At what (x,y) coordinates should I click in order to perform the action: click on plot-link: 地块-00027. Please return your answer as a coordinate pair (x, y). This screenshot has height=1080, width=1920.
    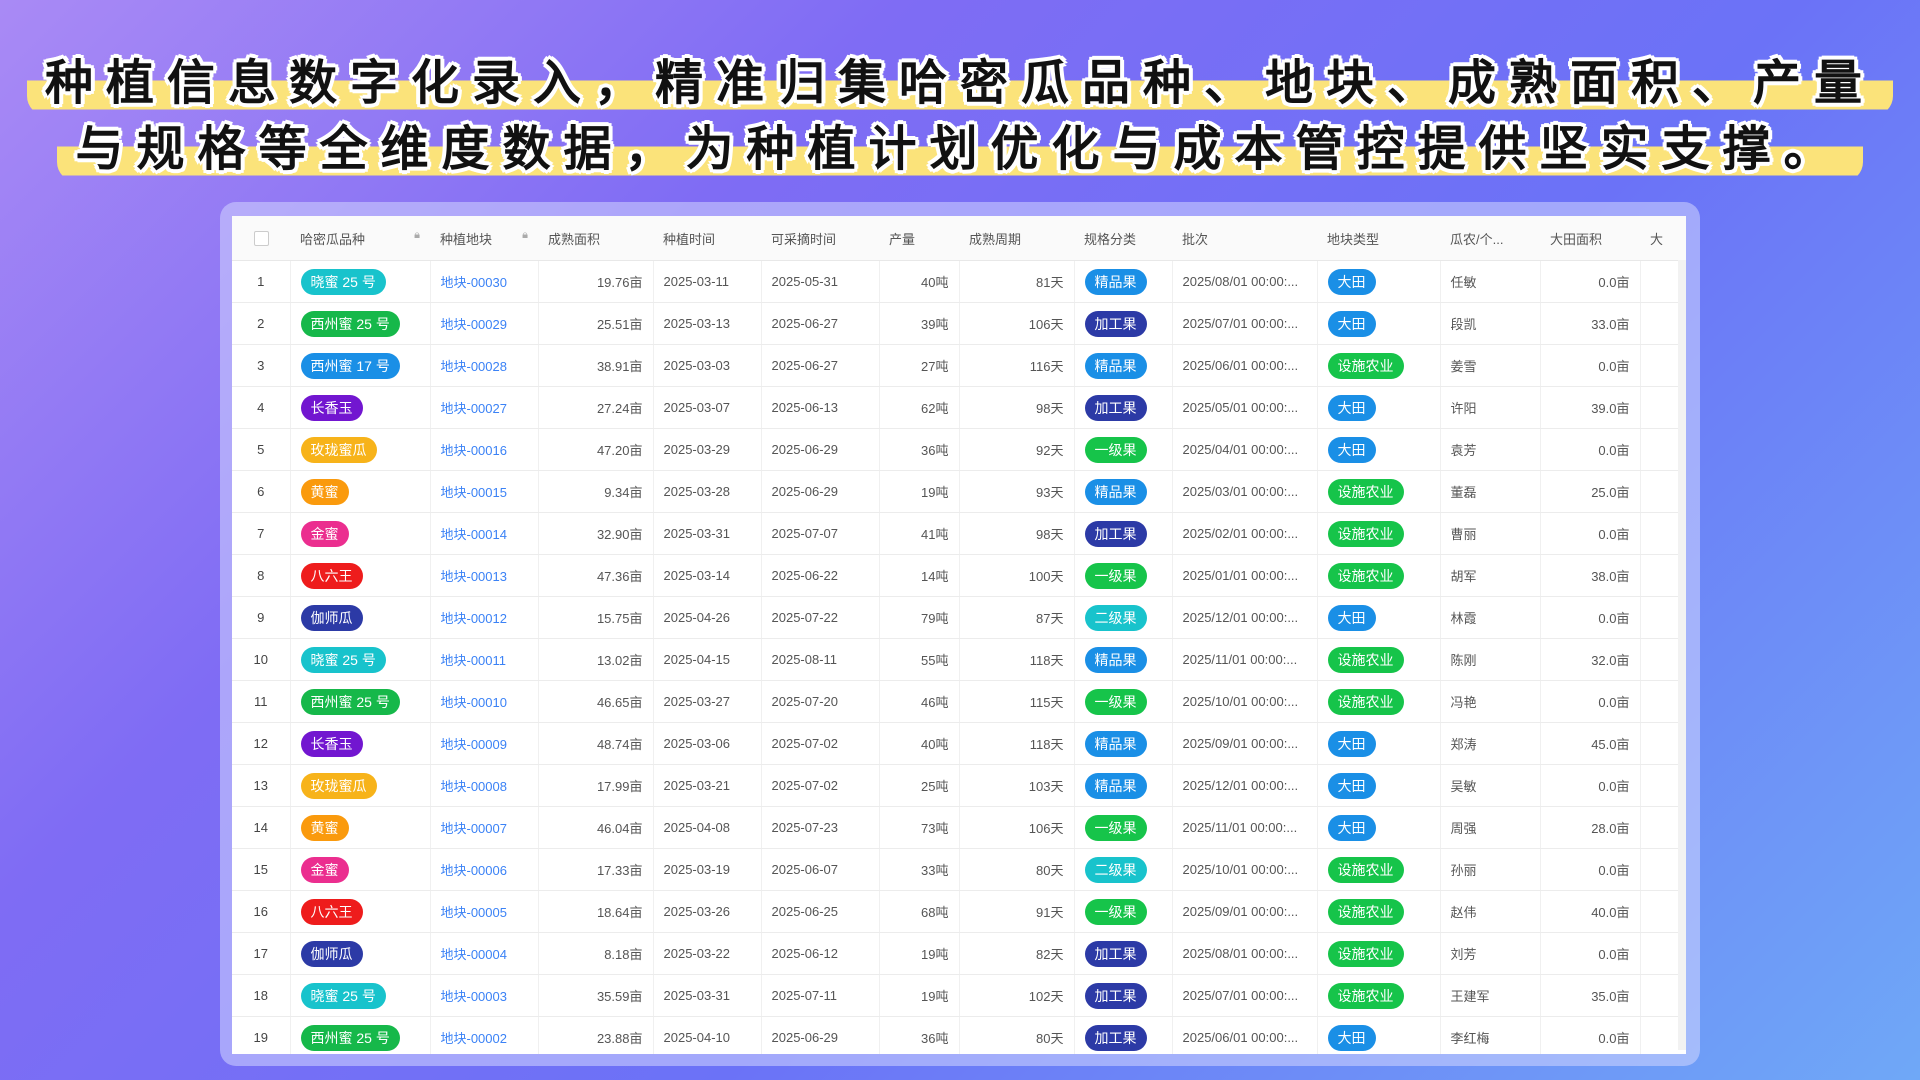
    Looking at the image, I should click on (484, 407).